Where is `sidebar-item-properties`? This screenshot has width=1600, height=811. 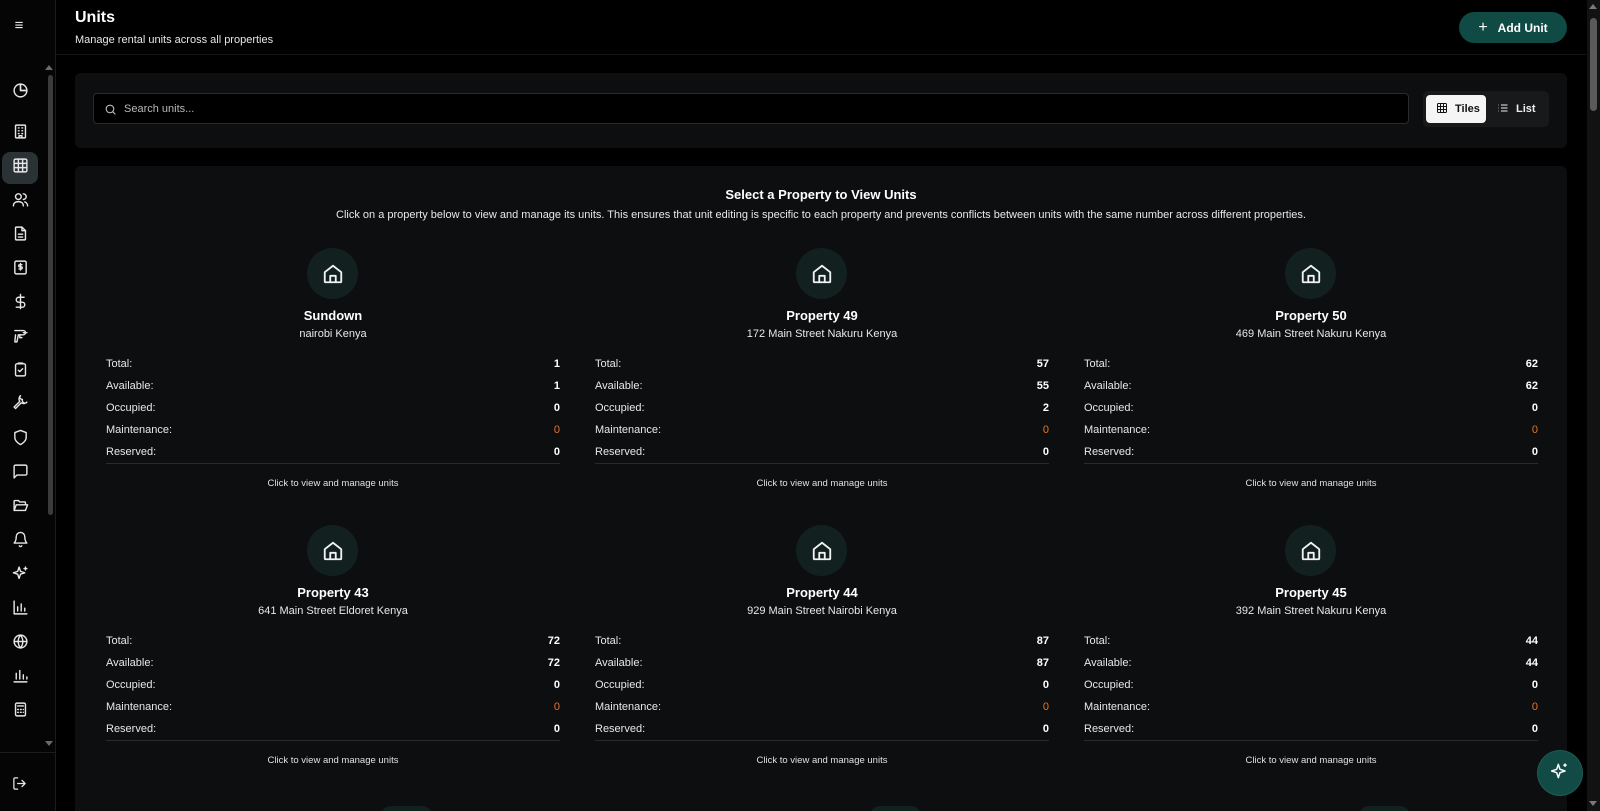
sidebar-item-properties is located at coordinates (20, 134).